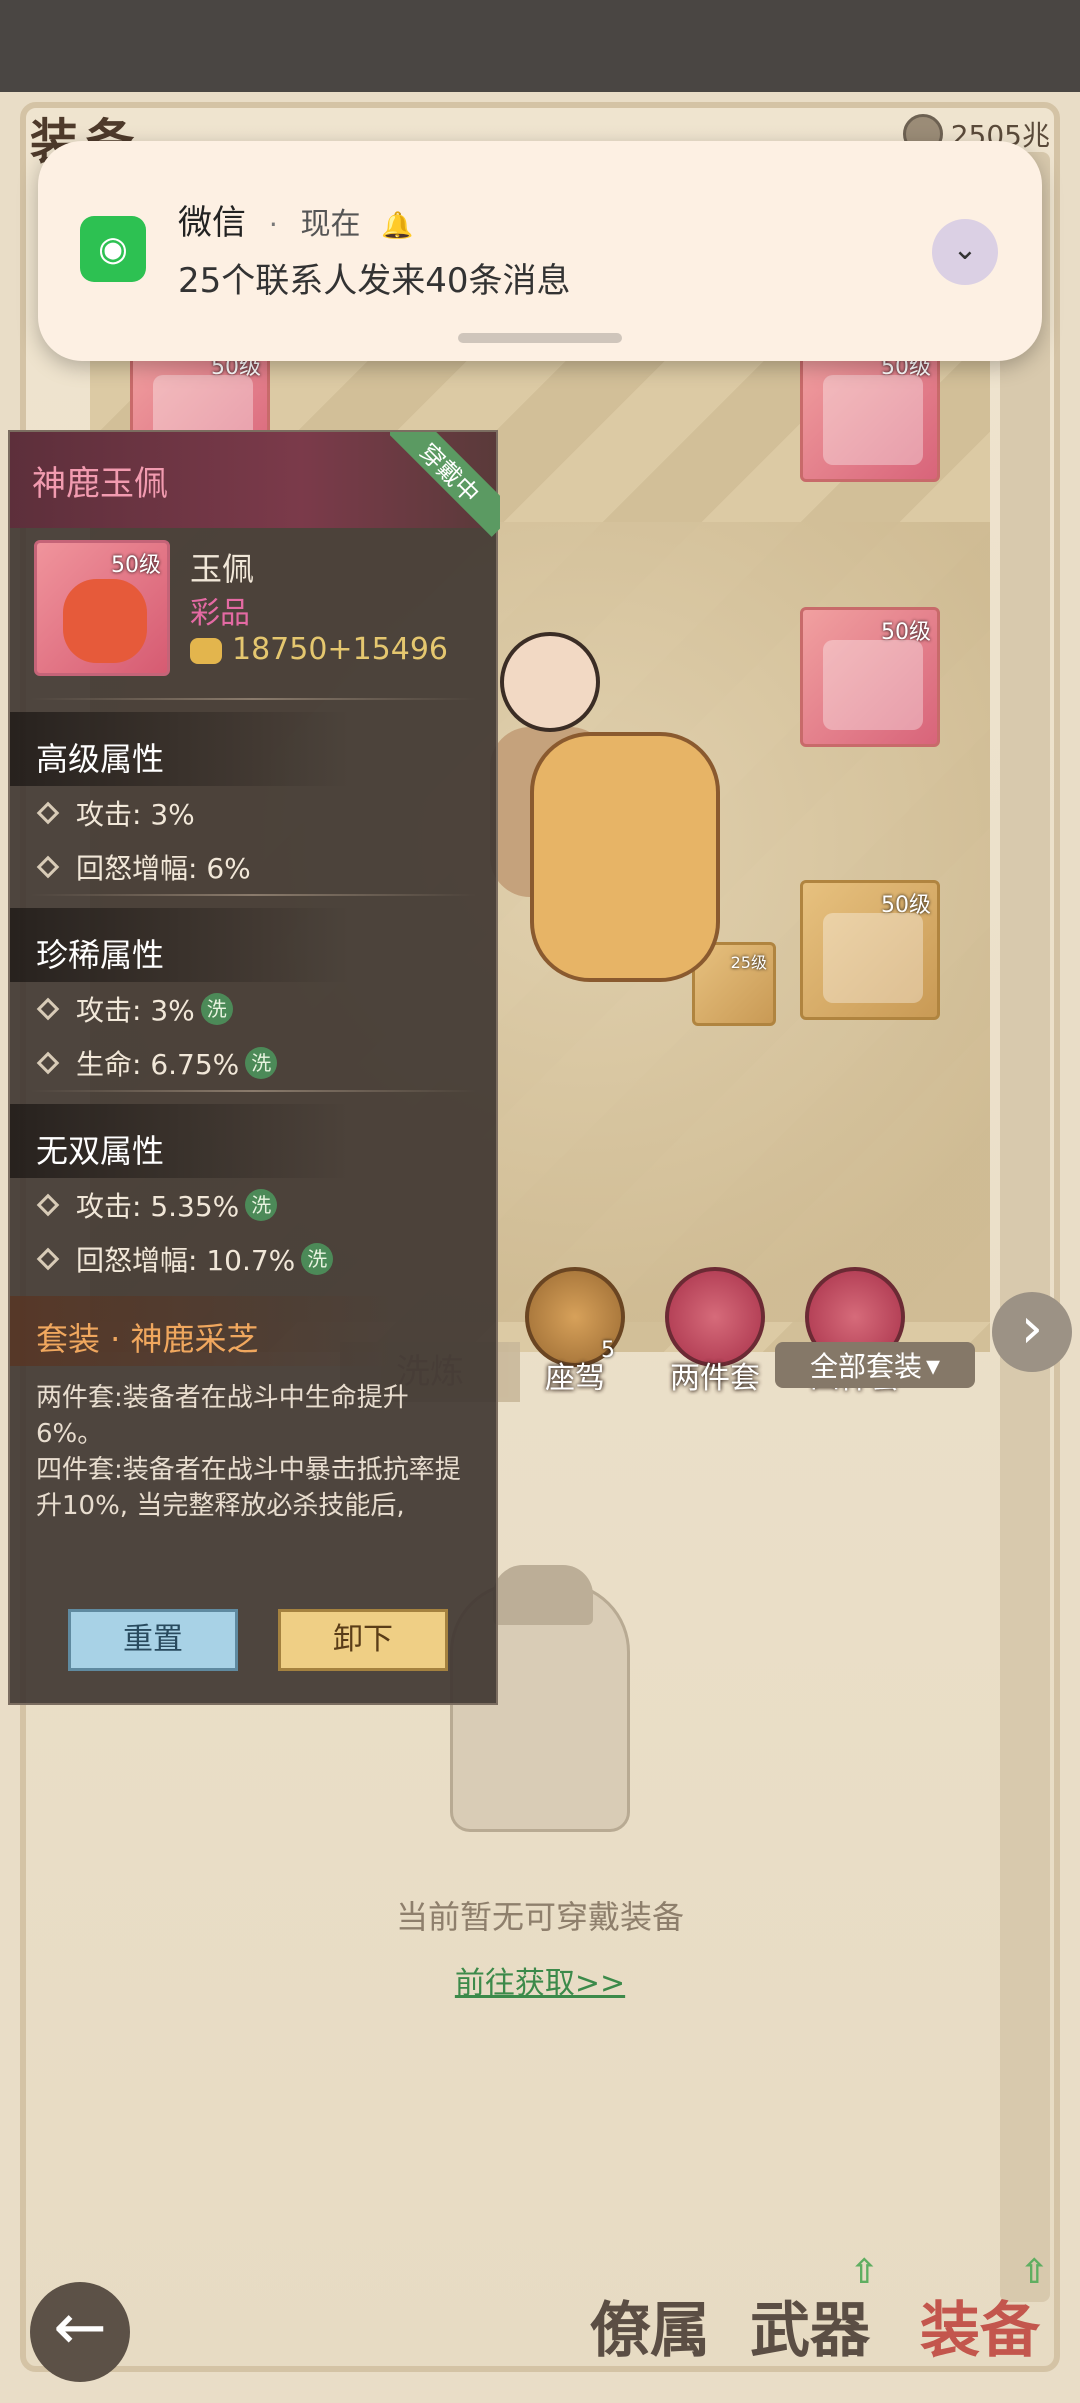 The height and width of the screenshot is (2403, 1080). What do you see at coordinates (186, 1260) in the screenshot?
I see `attr-text: 回怒增幅: 10.7%` at bounding box center [186, 1260].